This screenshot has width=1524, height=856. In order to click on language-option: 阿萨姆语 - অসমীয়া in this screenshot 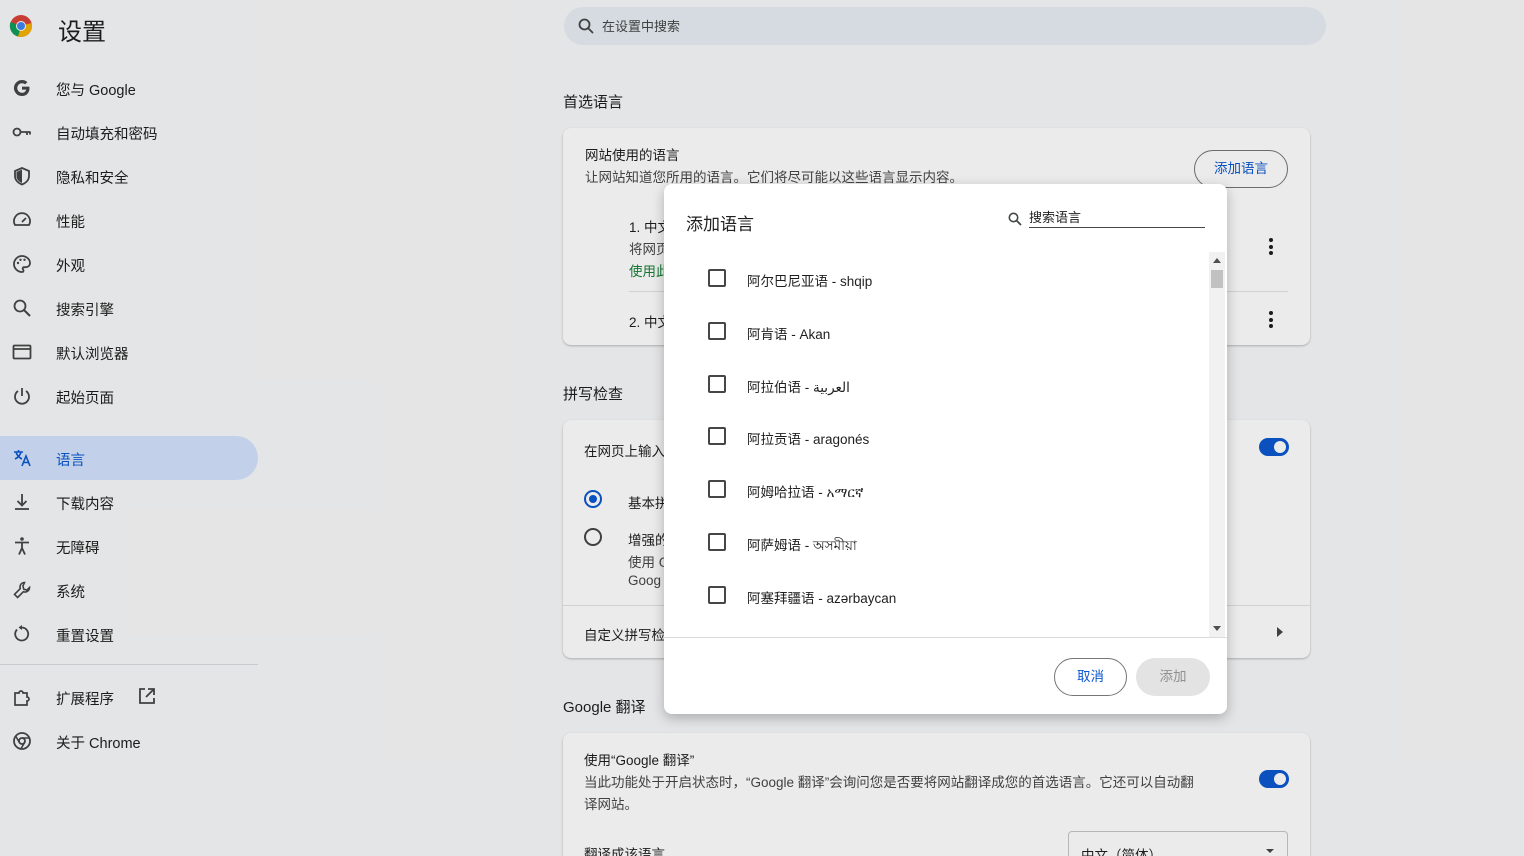, I will do `click(936, 542)`.